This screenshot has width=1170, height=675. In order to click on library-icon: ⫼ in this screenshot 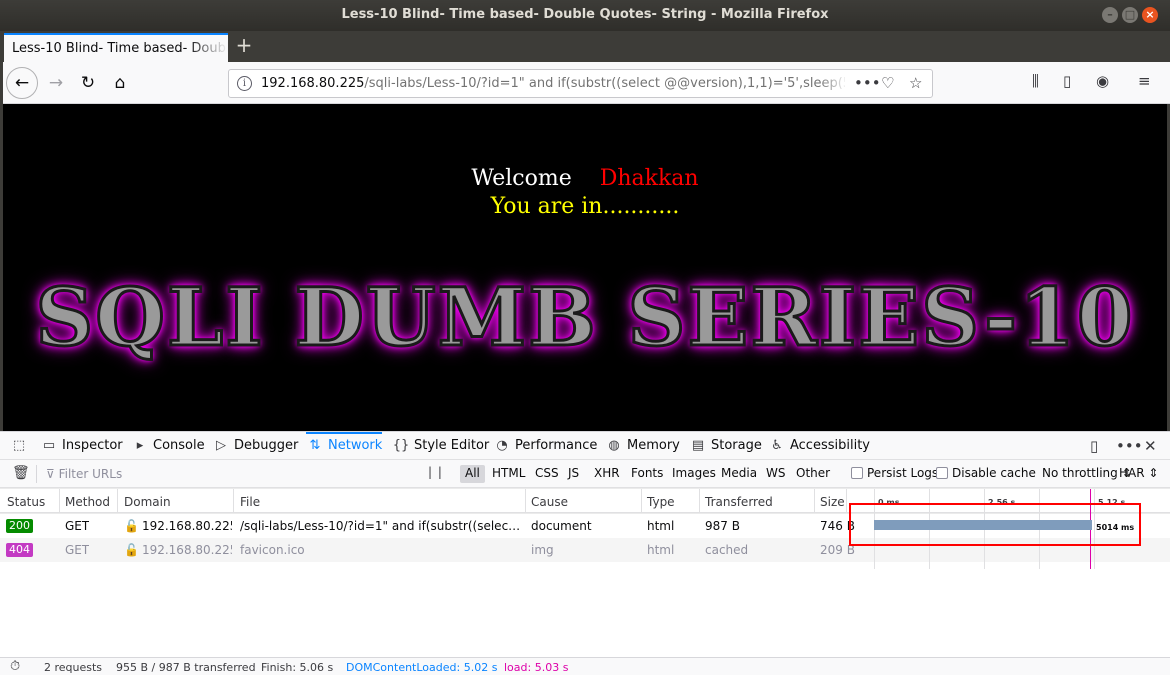, I will do `click(1035, 81)`.